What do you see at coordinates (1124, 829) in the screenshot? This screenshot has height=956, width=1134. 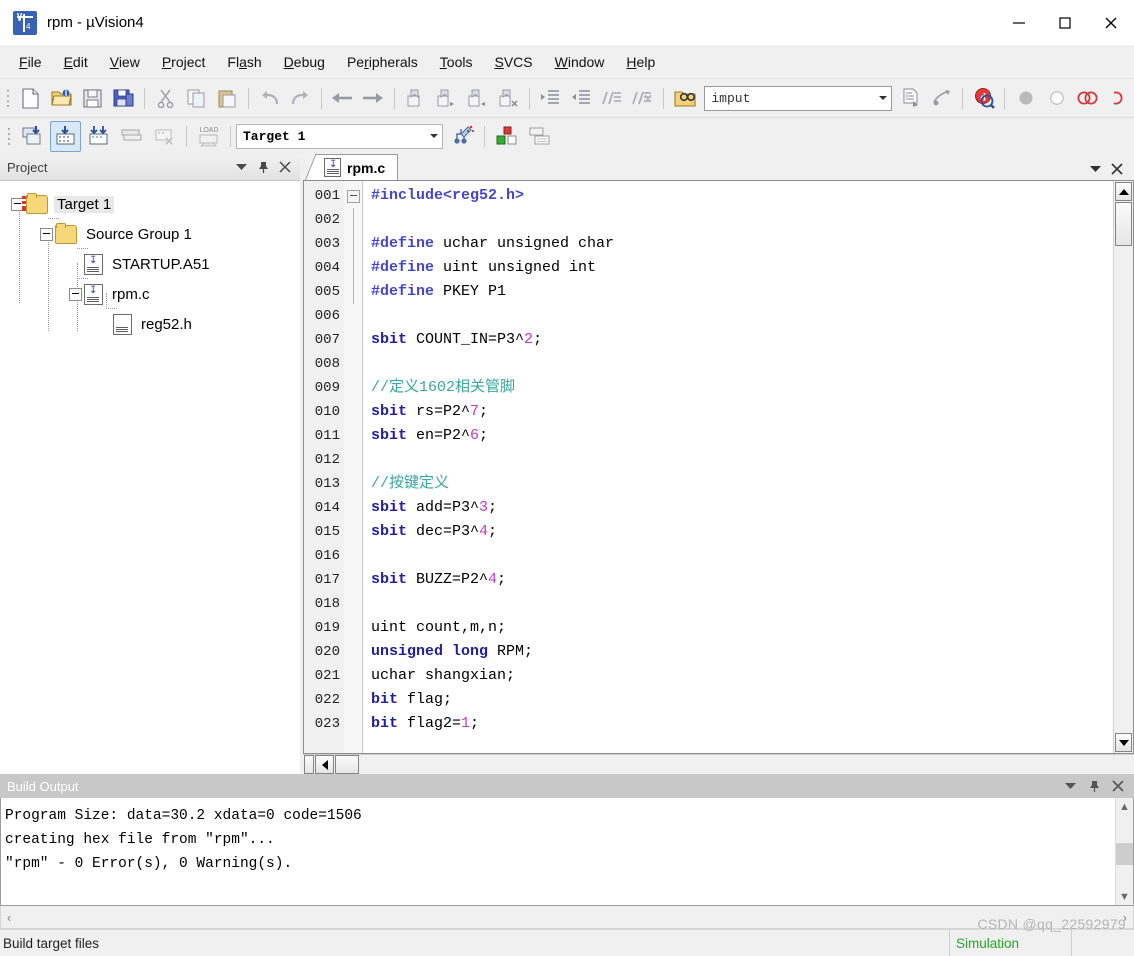 I see `scroll-track-top` at bounding box center [1124, 829].